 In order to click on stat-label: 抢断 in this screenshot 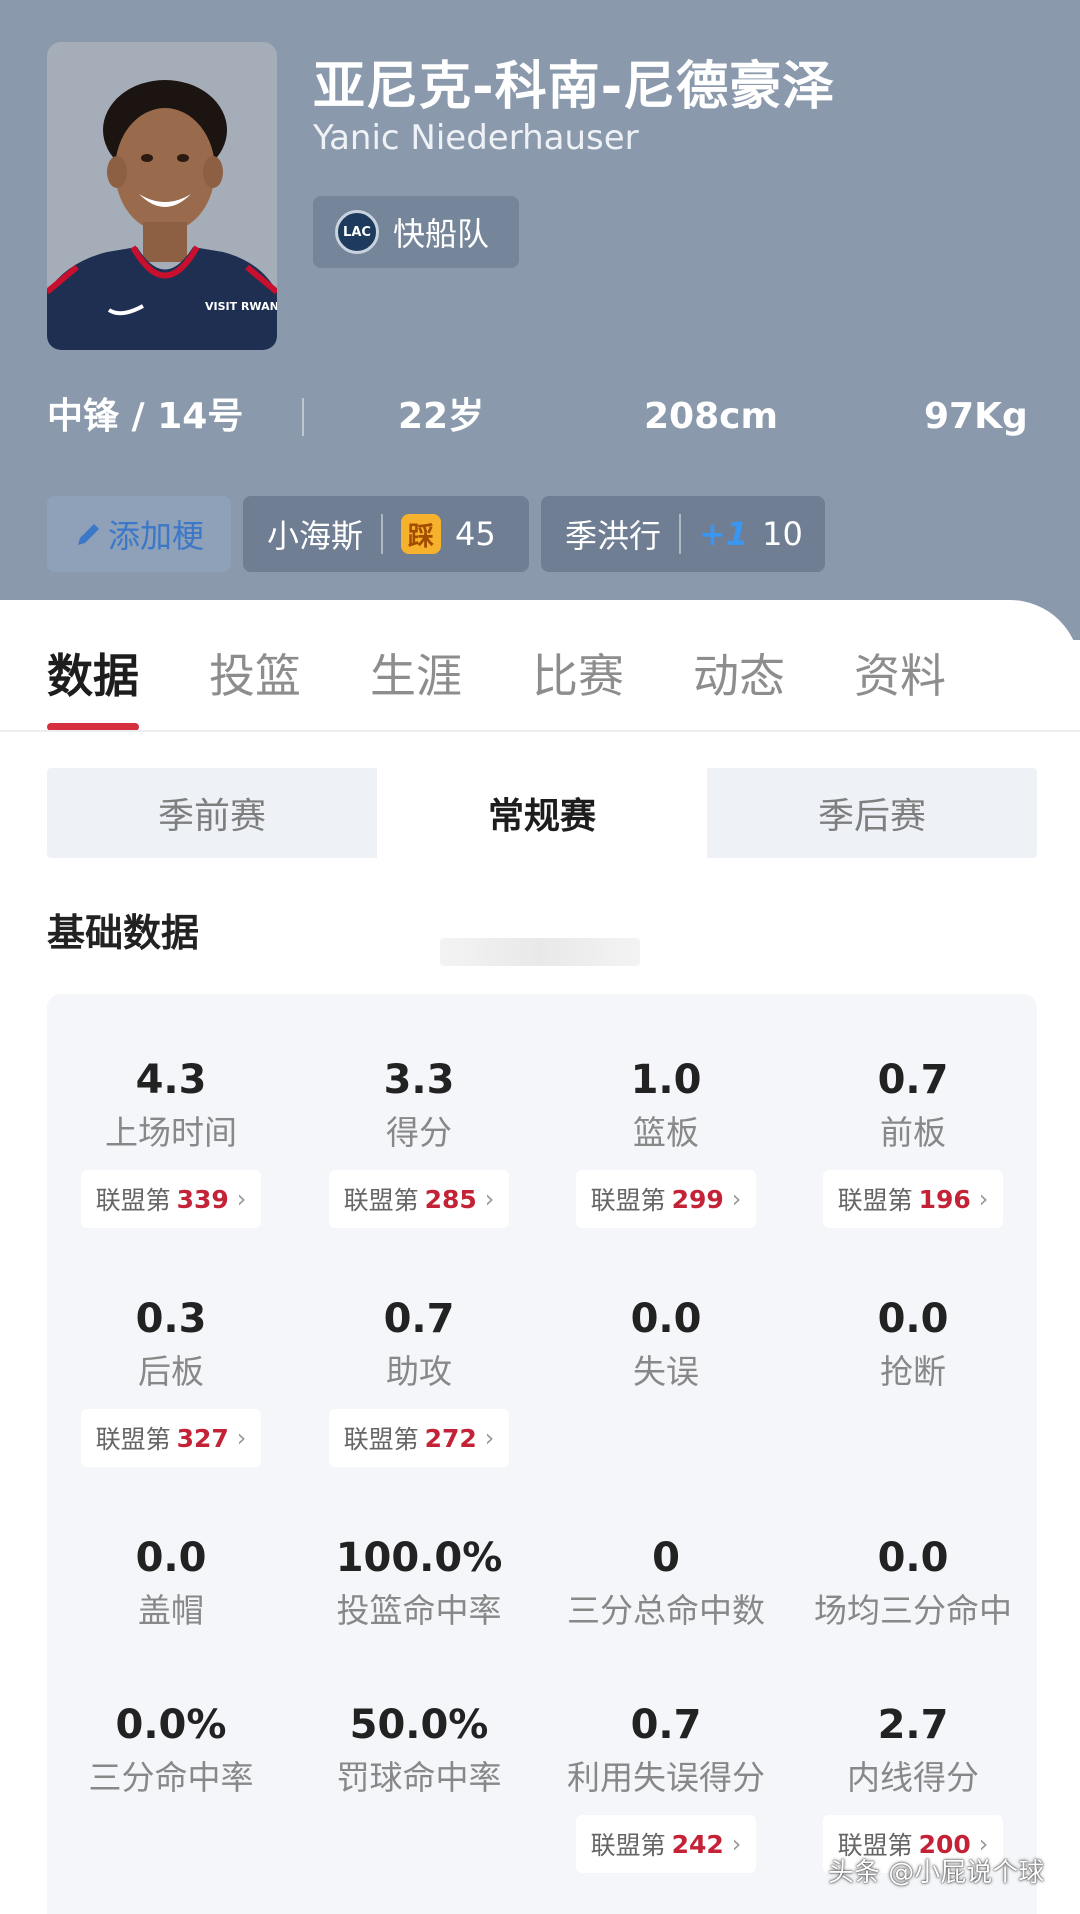, I will do `click(913, 1371)`.